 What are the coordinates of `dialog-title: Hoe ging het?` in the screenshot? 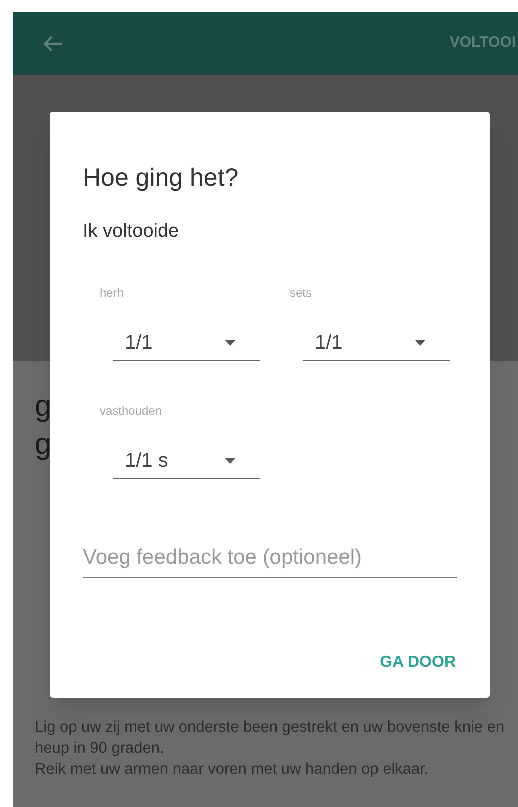 It's located at (161, 178).